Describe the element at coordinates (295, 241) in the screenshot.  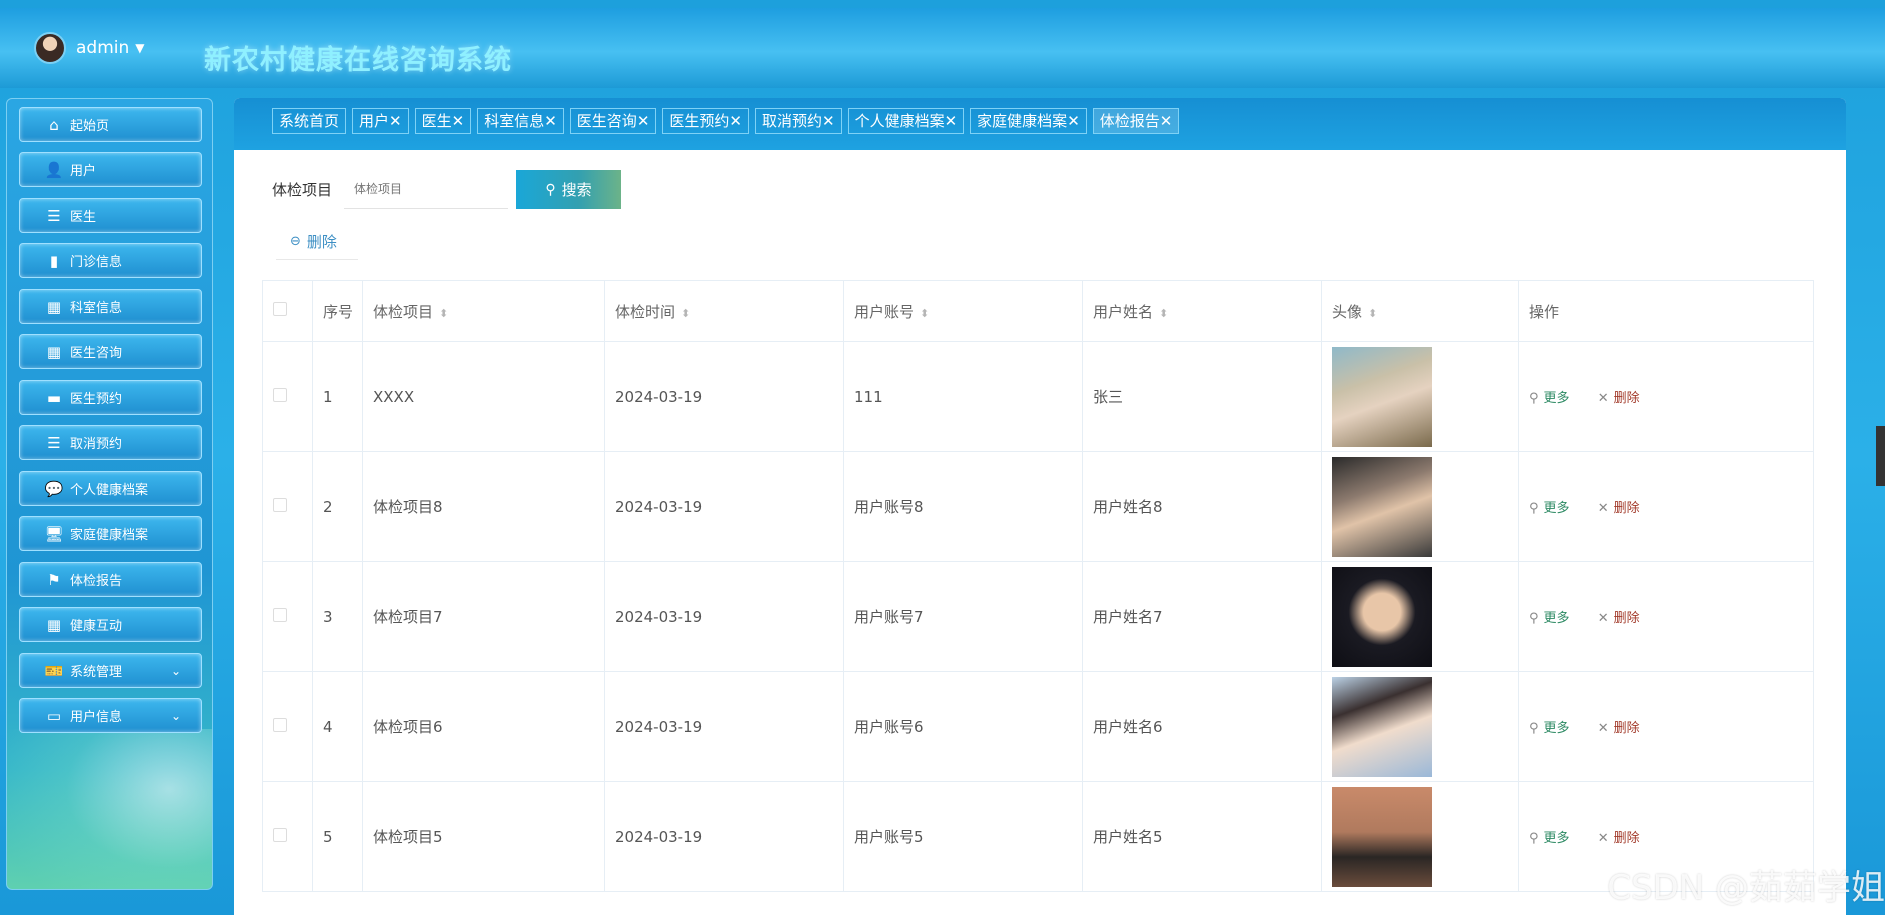
I see `minus-circle-icon: ⊖` at that location.